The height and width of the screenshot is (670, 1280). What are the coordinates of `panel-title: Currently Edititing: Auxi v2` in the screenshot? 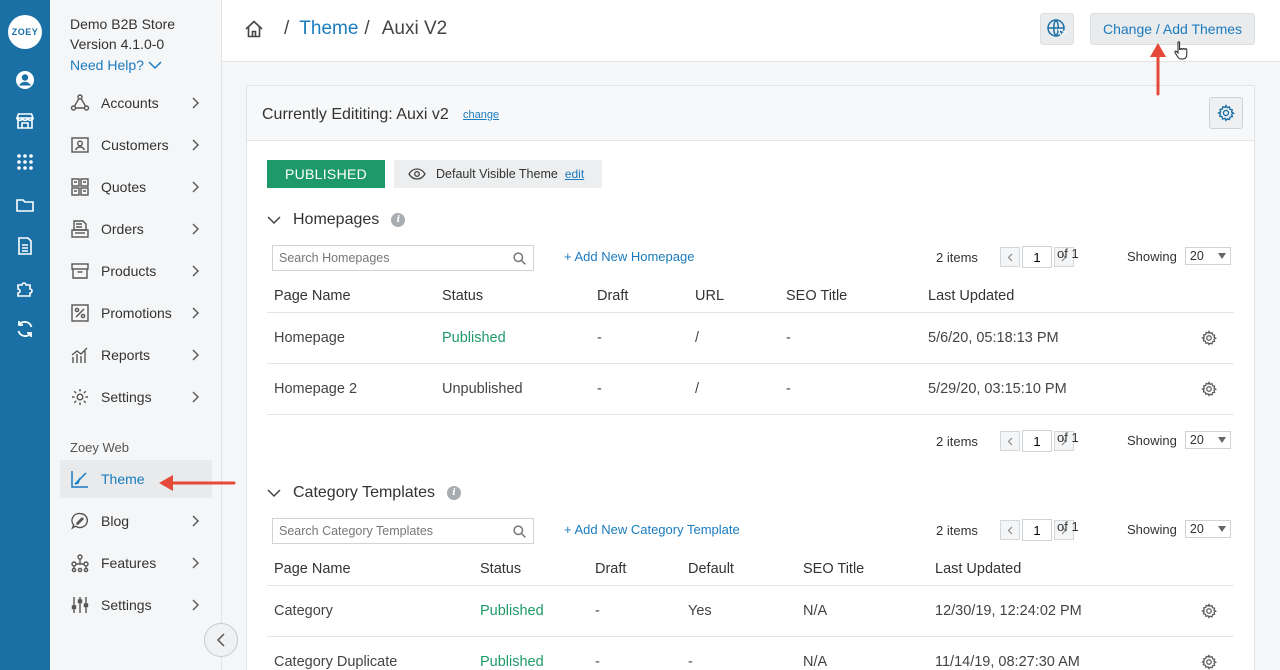 It's located at (355, 114).